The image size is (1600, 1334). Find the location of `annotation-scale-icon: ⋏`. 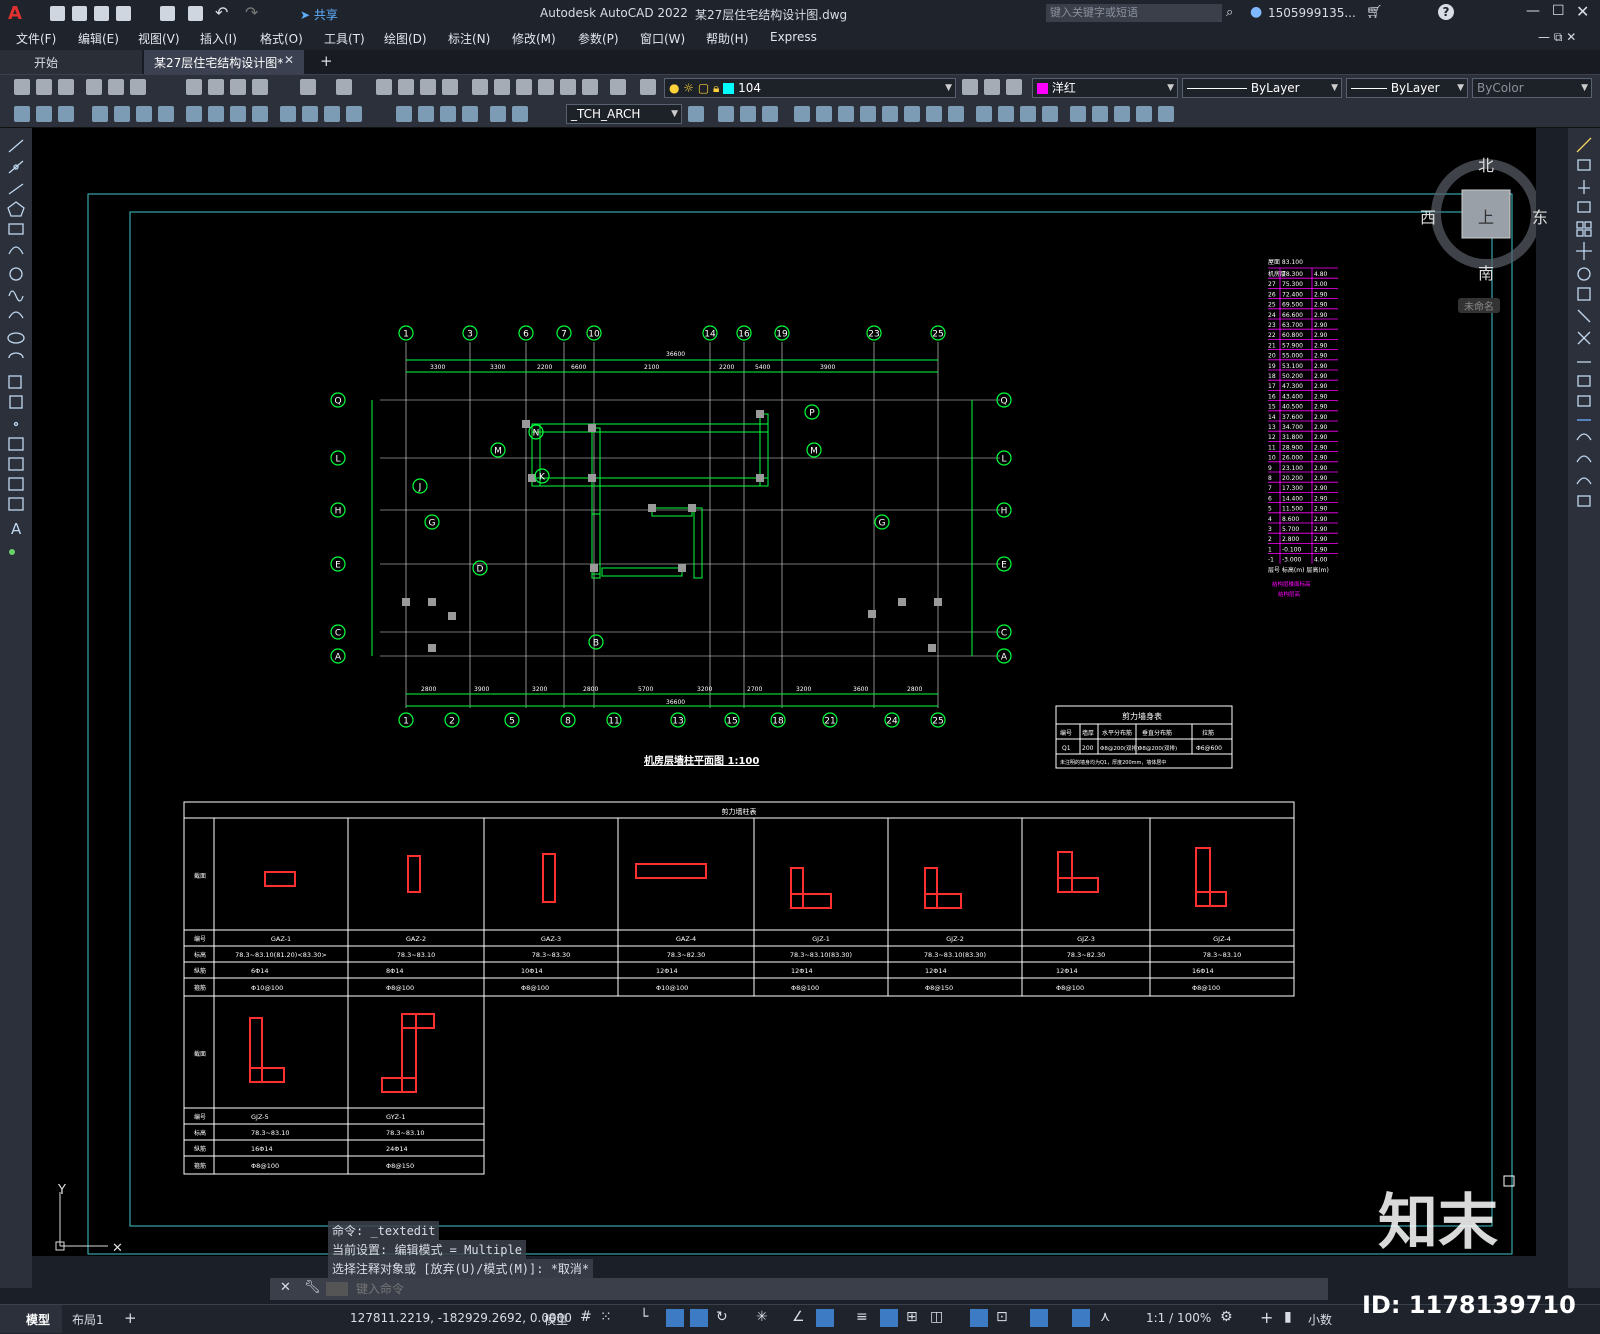

annotation-scale-icon: ⋏ is located at coordinates (1105, 1317).